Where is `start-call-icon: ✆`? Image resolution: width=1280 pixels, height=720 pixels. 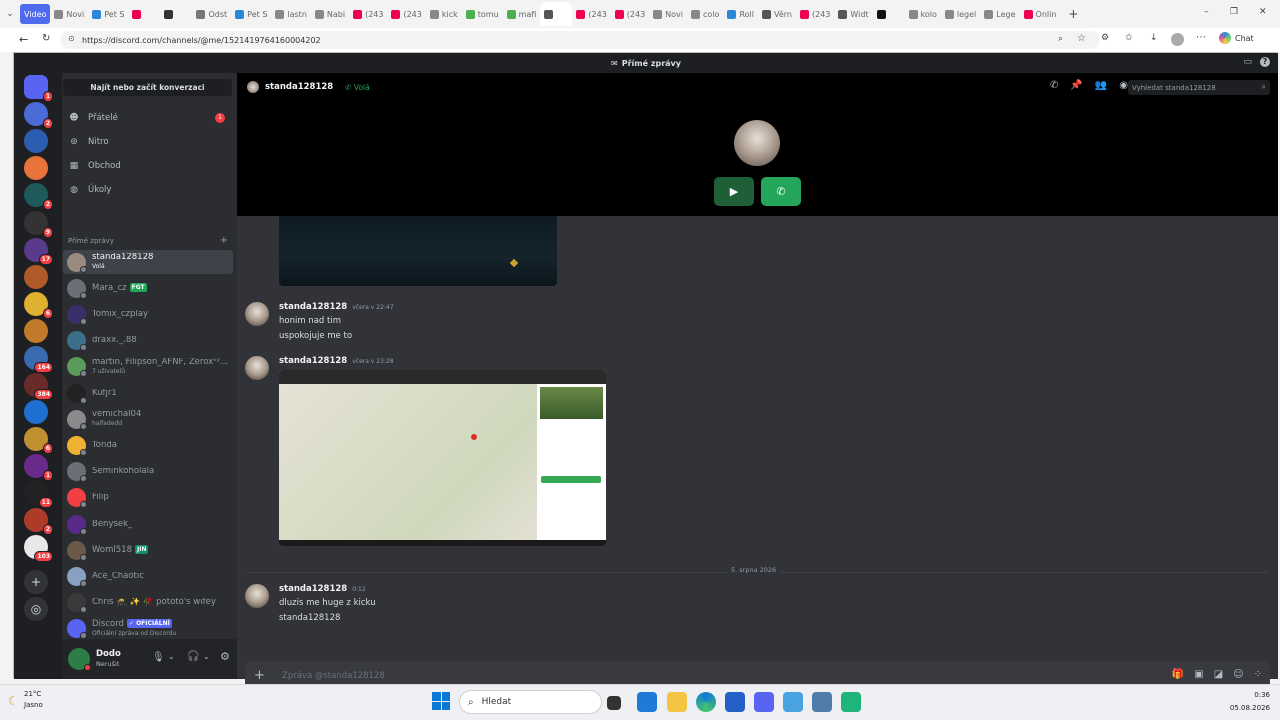 start-call-icon: ✆ is located at coordinates (1054, 85).